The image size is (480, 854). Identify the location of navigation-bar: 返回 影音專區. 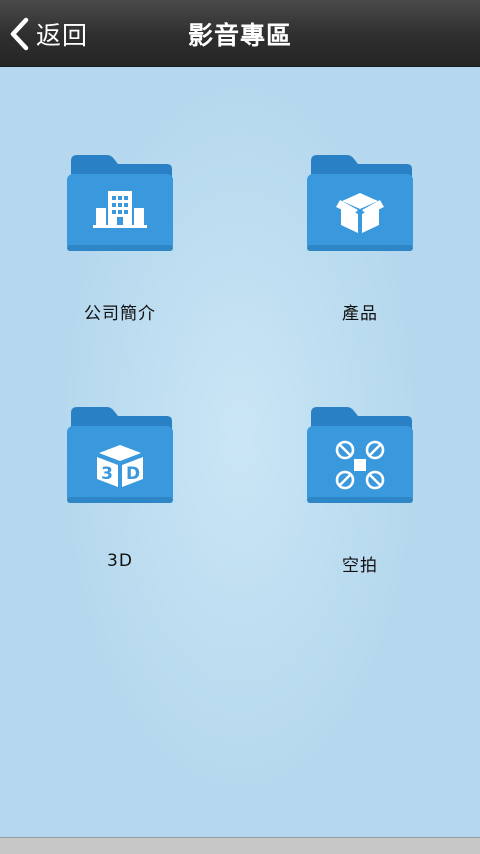
(240, 33).